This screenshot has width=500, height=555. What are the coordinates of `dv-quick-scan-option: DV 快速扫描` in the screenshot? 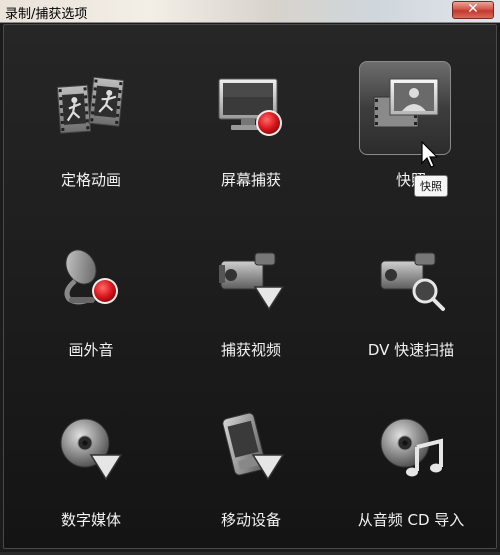 It's located at (411, 310).